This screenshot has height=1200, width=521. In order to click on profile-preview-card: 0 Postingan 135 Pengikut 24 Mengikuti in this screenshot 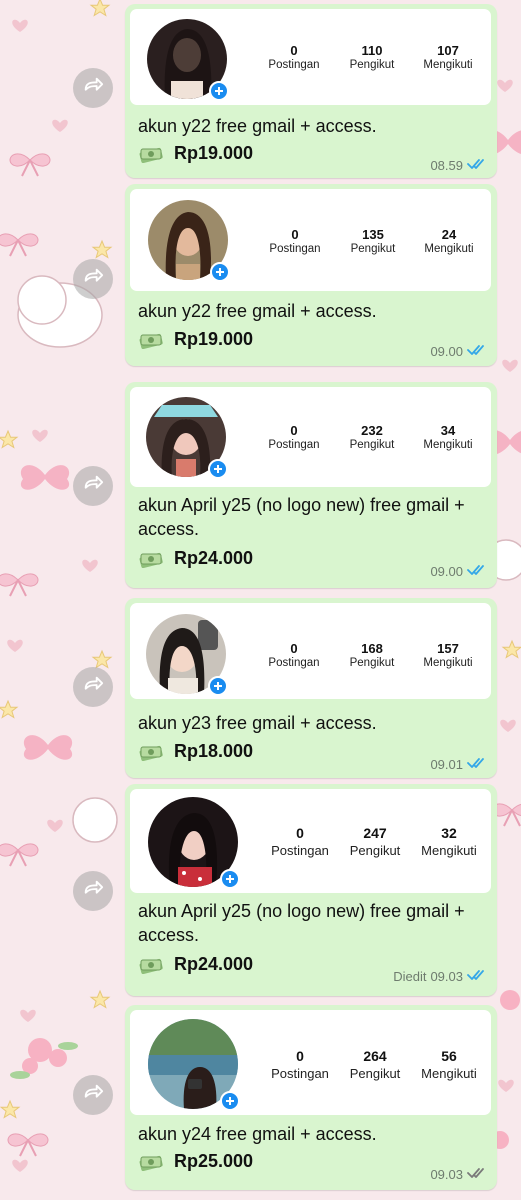, I will do `click(310, 240)`.